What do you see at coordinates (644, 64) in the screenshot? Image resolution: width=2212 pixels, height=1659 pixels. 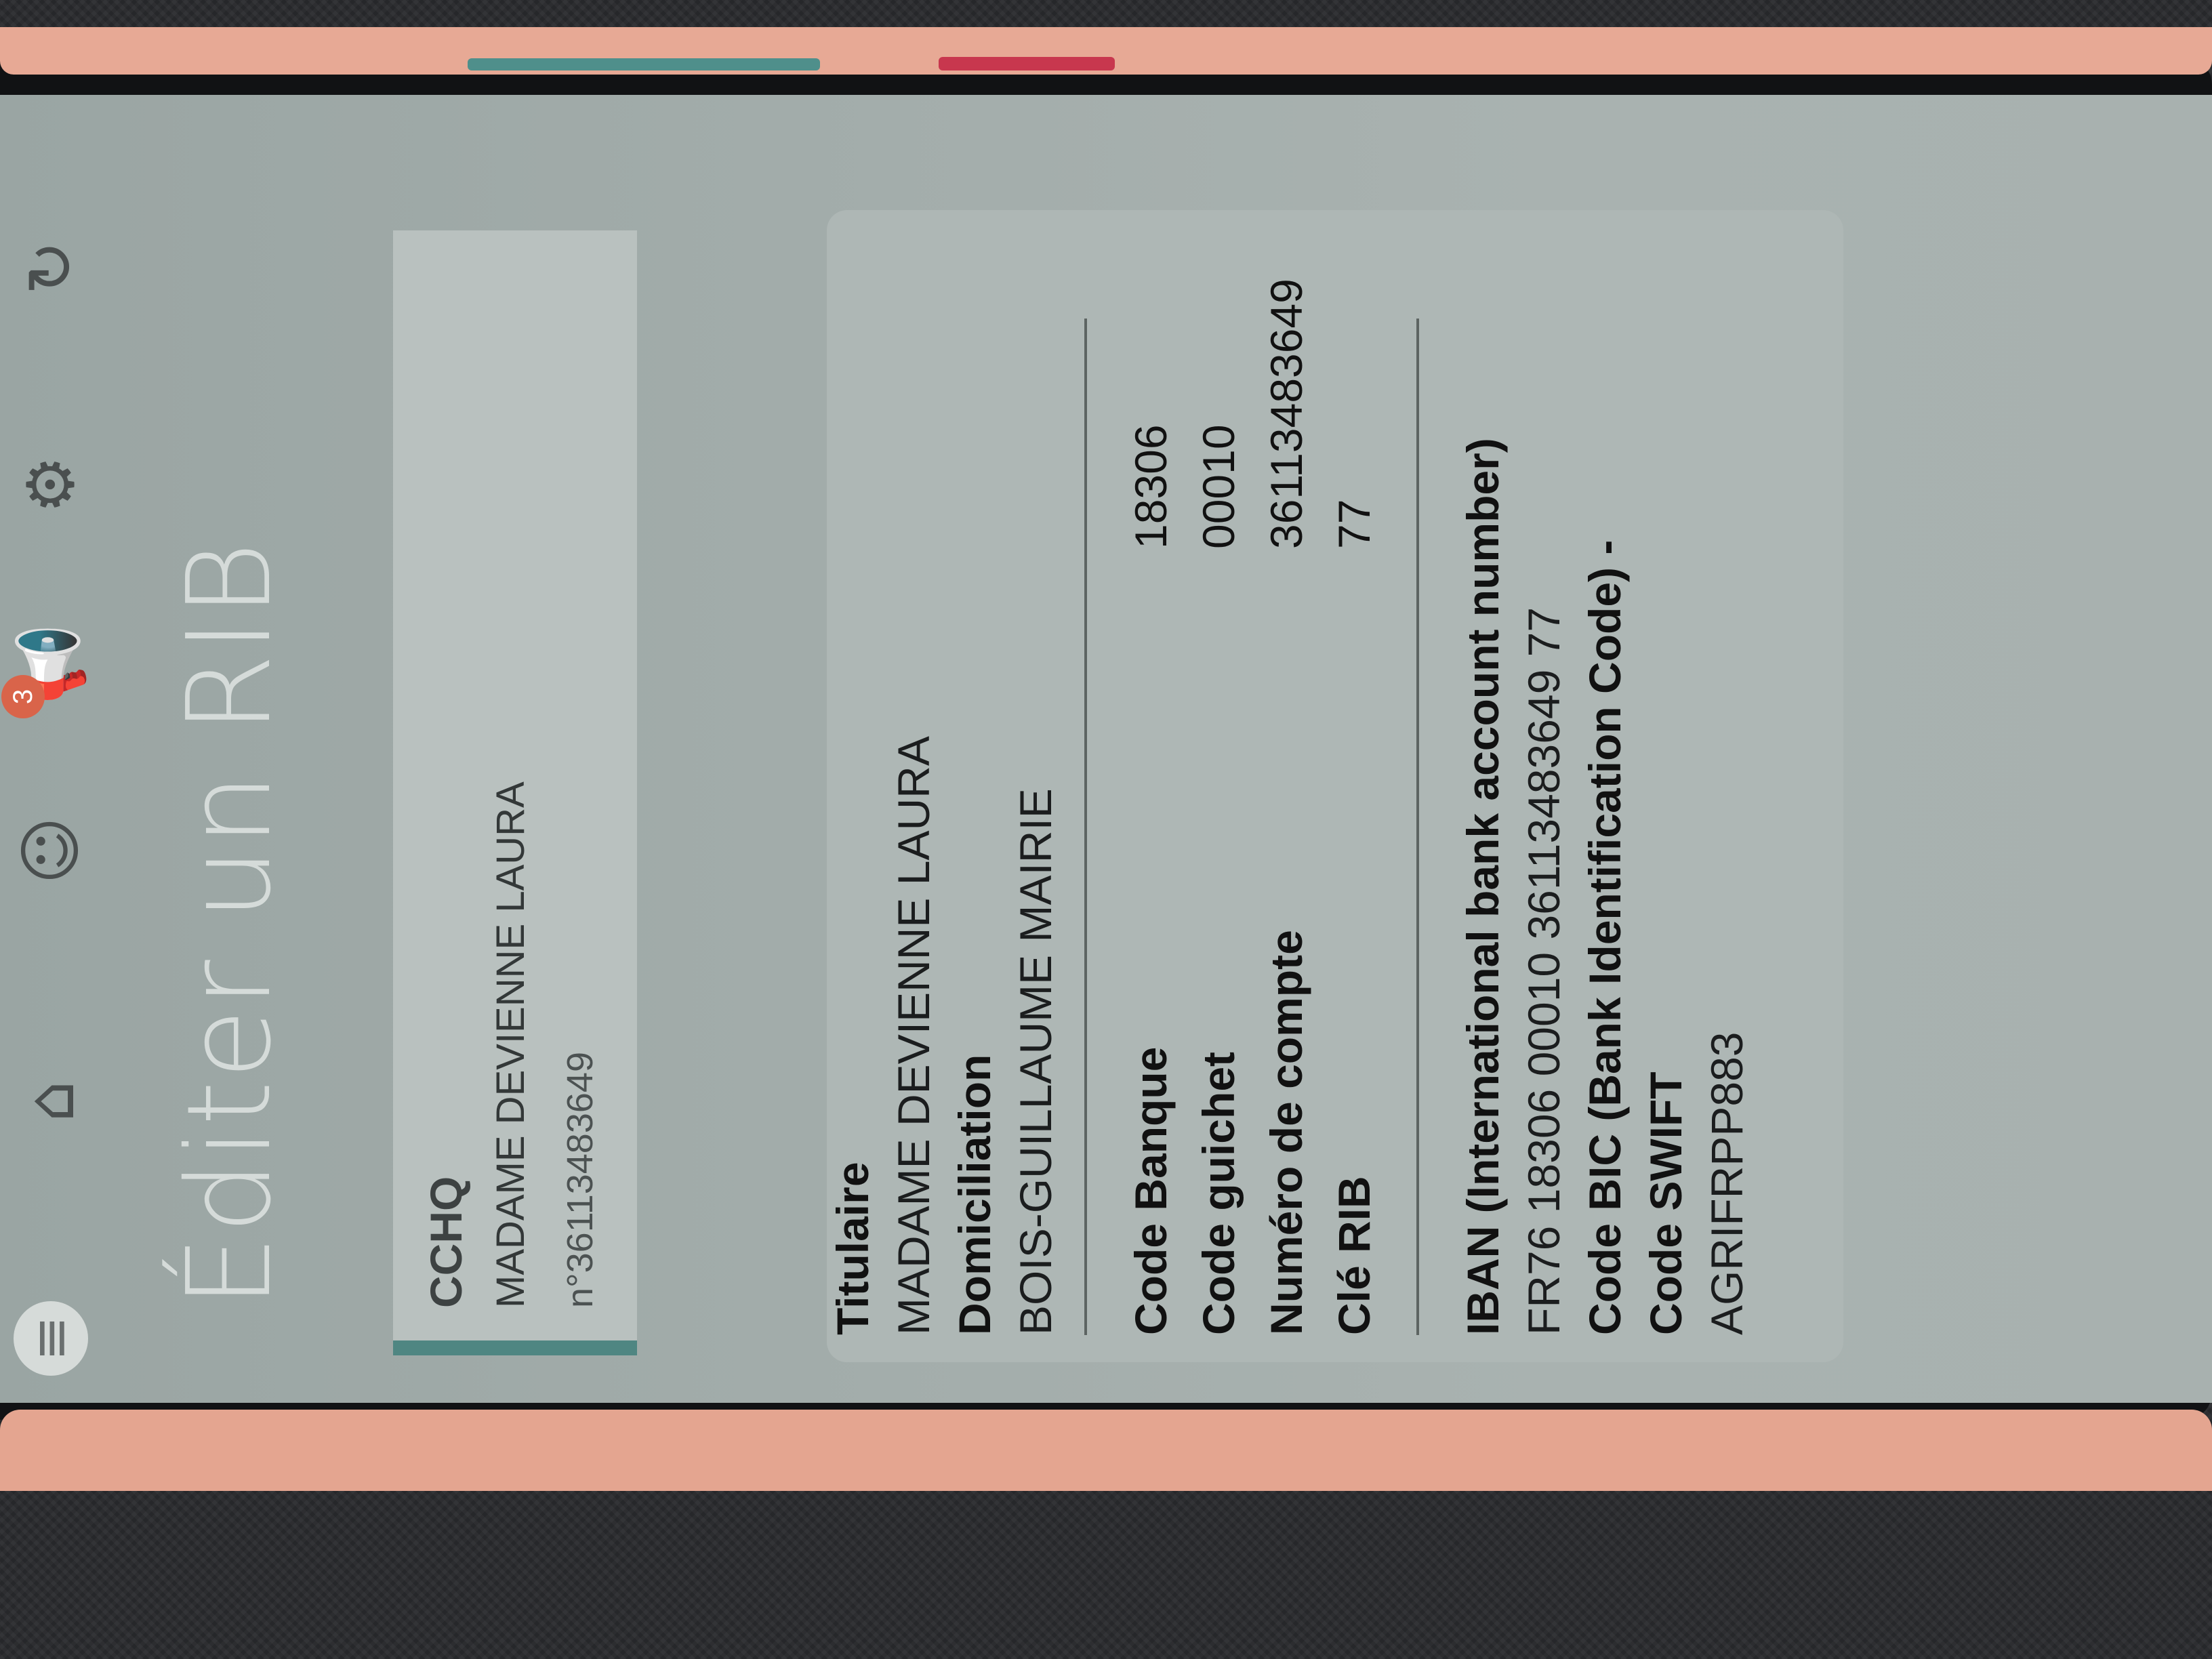 I see `volume-button` at bounding box center [644, 64].